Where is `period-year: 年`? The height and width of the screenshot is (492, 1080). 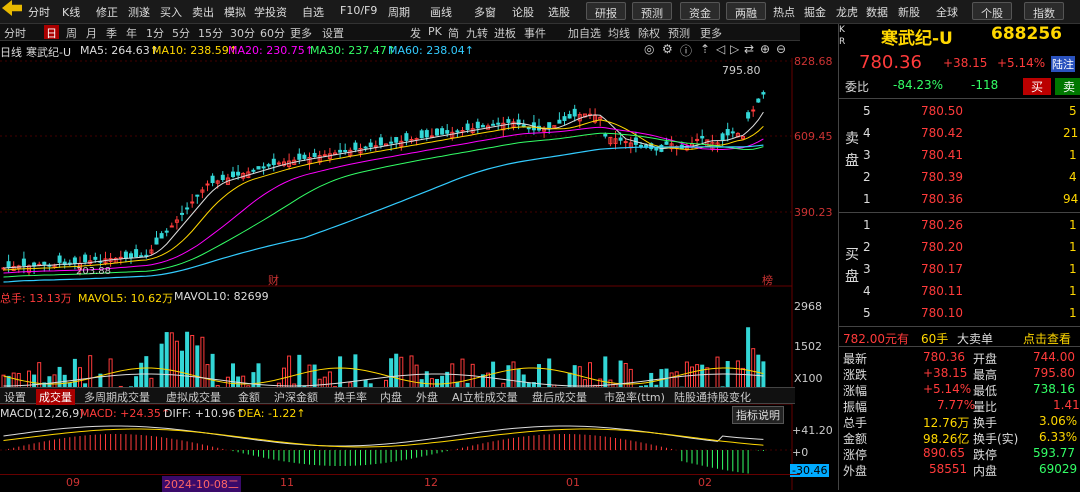 period-year: 年 is located at coordinates (131, 32).